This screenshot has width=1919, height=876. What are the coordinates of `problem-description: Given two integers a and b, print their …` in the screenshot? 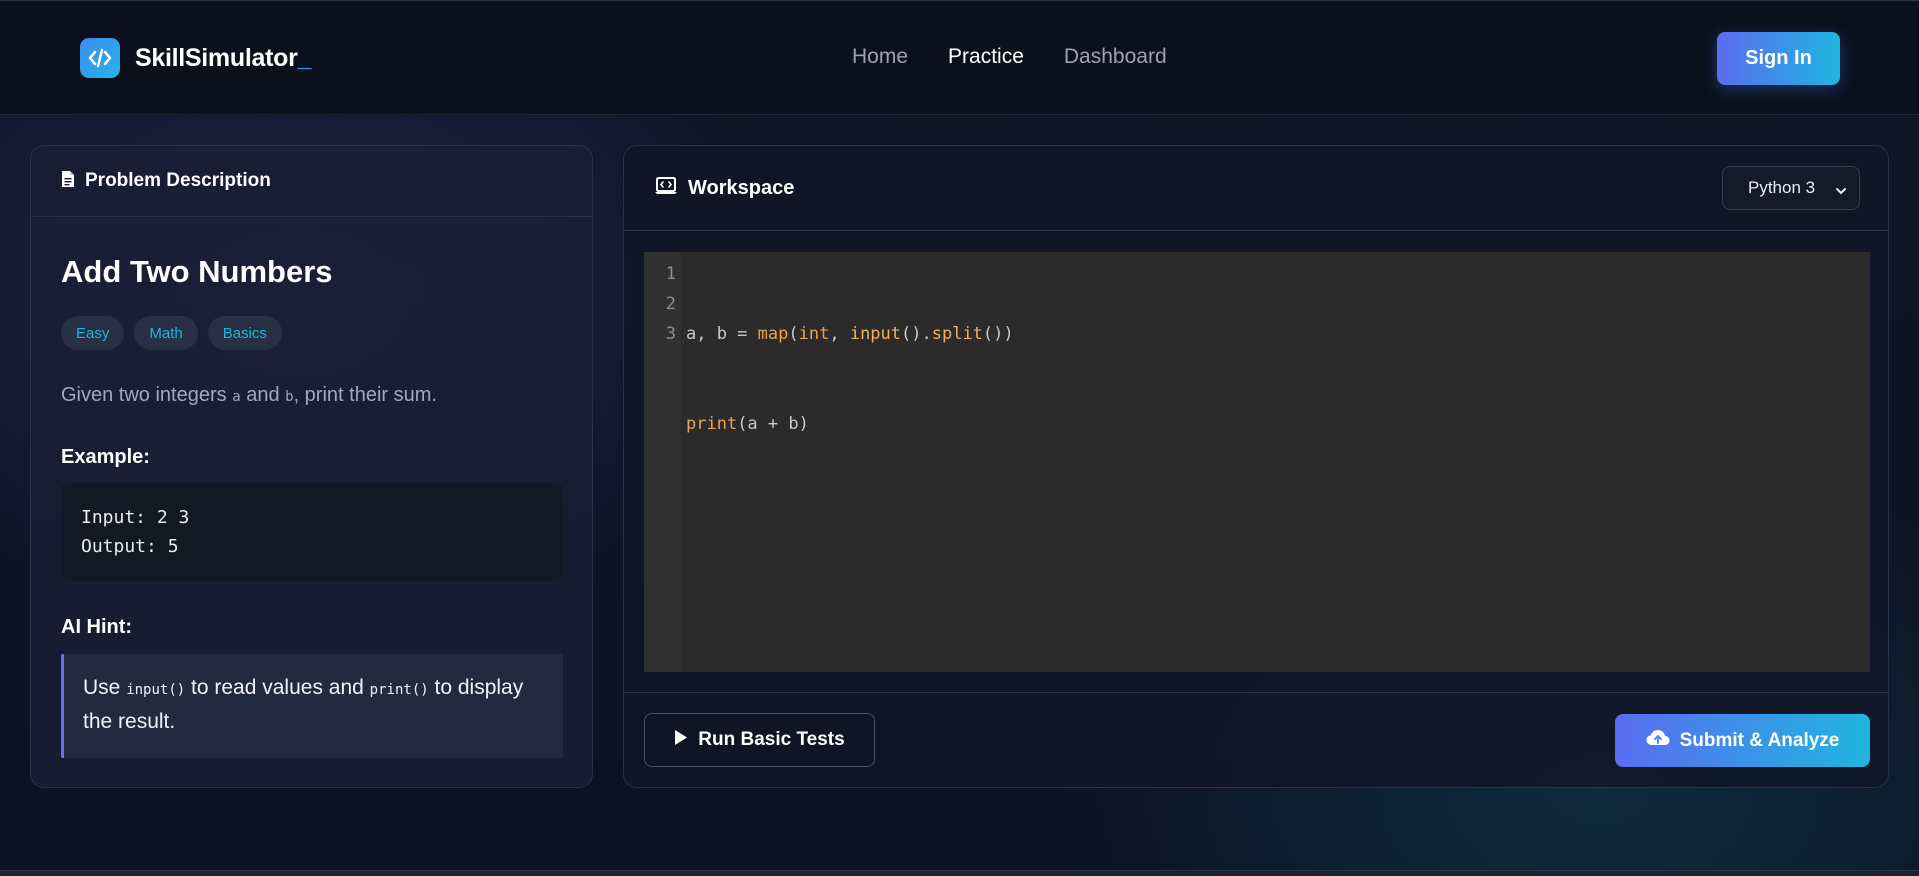 It's located at (249, 395).